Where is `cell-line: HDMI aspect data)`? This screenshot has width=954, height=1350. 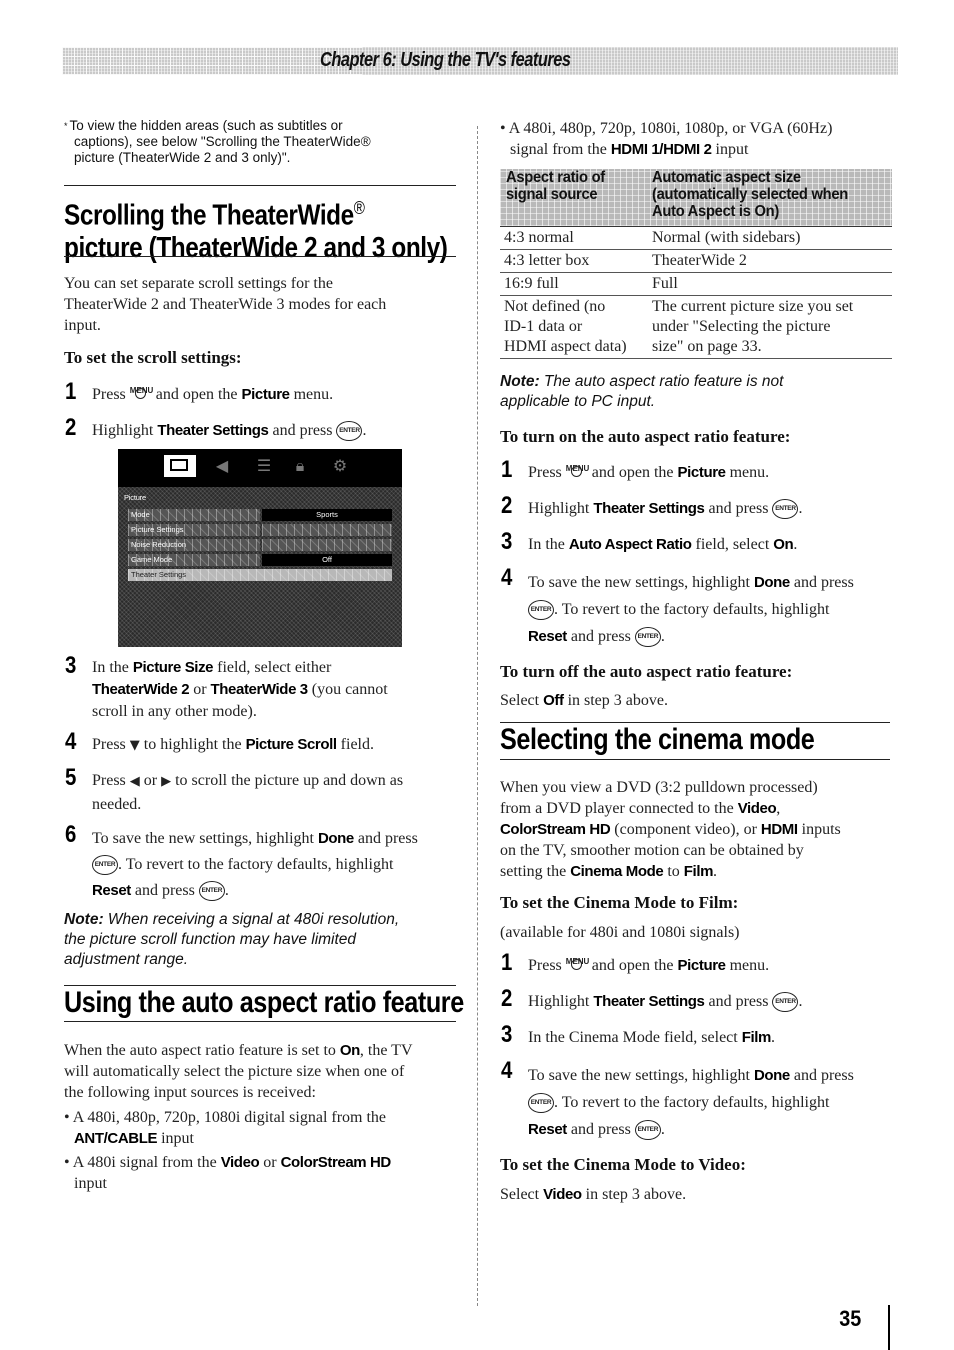 cell-line: HDMI aspect data) is located at coordinates (565, 346).